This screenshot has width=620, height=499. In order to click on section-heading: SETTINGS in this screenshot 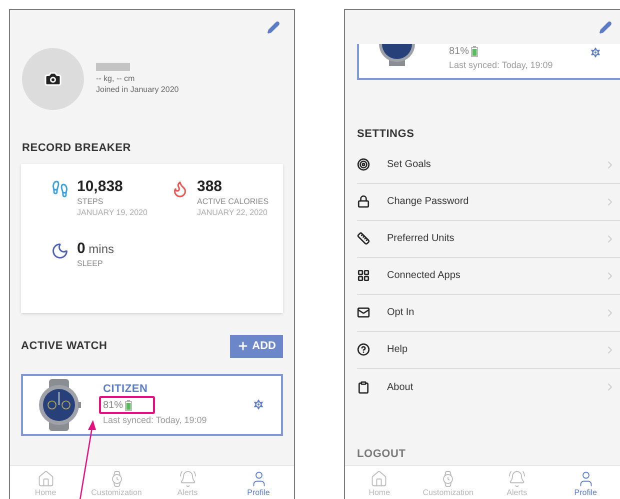, I will do `click(386, 134)`.